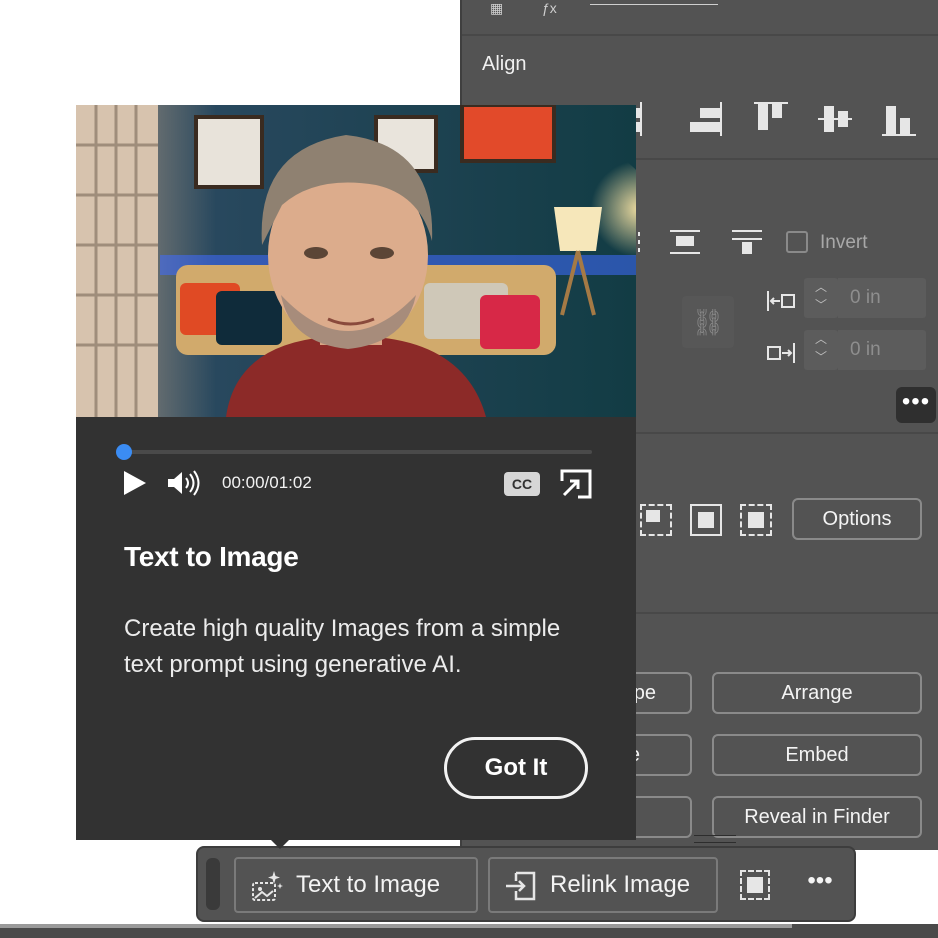 This screenshot has height=938, width=938. What do you see at coordinates (516, 768) in the screenshot?
I see `got-it-button: Got It` at bounding box center [516, 768].